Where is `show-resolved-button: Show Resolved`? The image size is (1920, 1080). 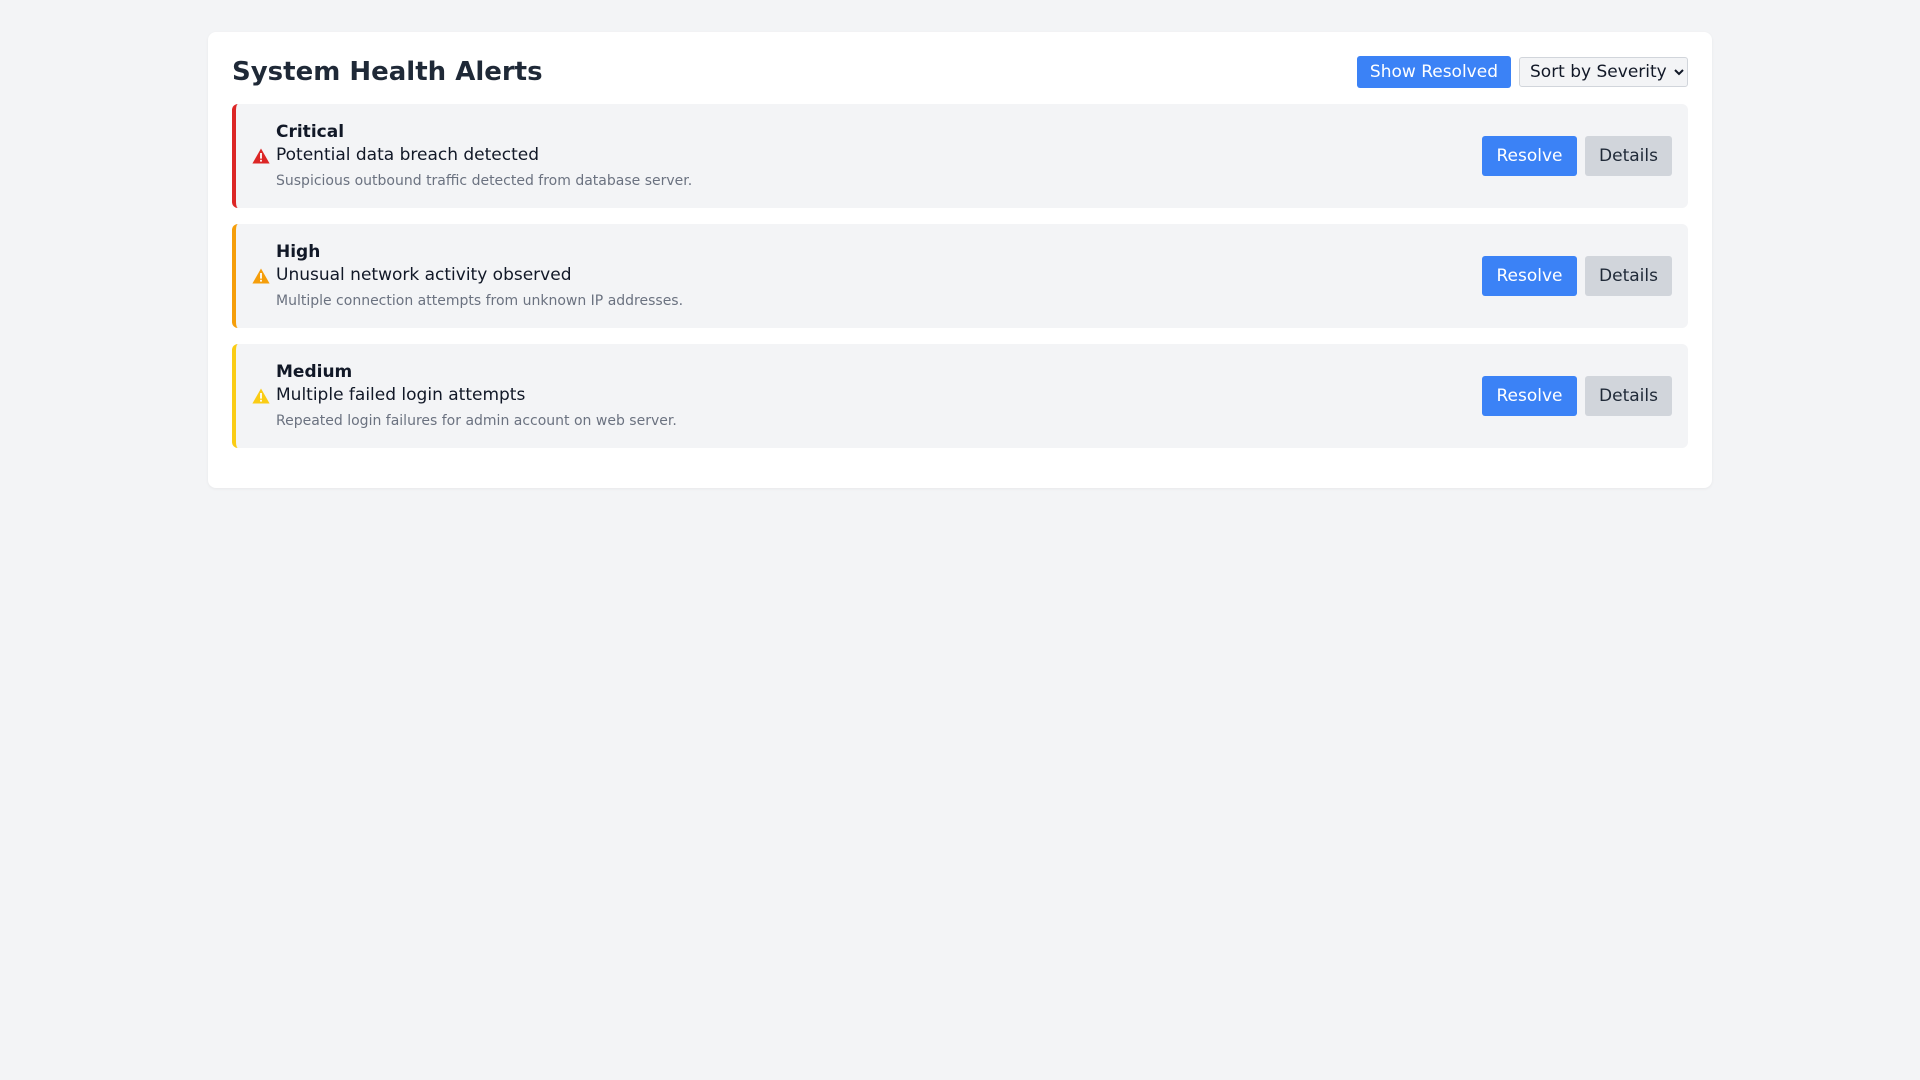 show-resolved-button: Show Resolved is located at coordinates (1433, 72).